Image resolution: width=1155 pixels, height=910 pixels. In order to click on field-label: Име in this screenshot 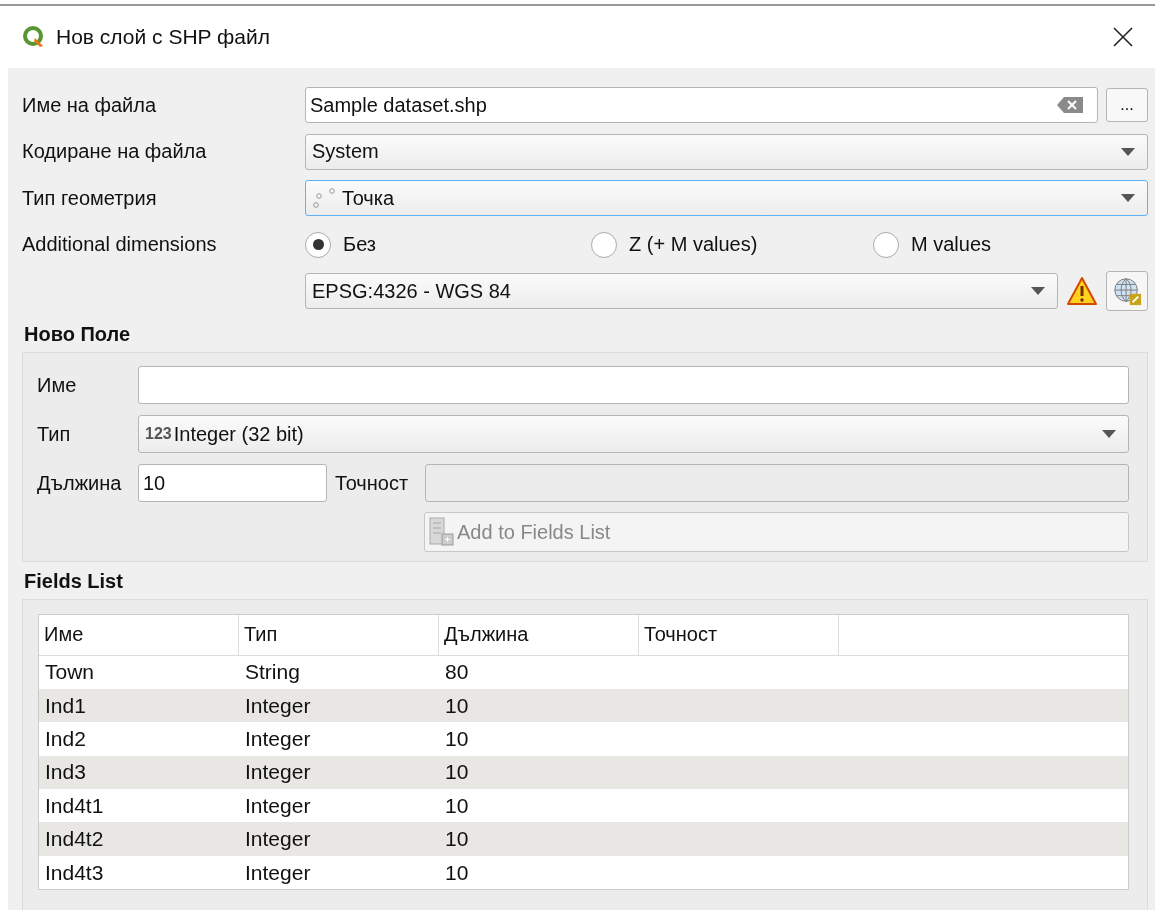, I will do `click(57, 385)`.